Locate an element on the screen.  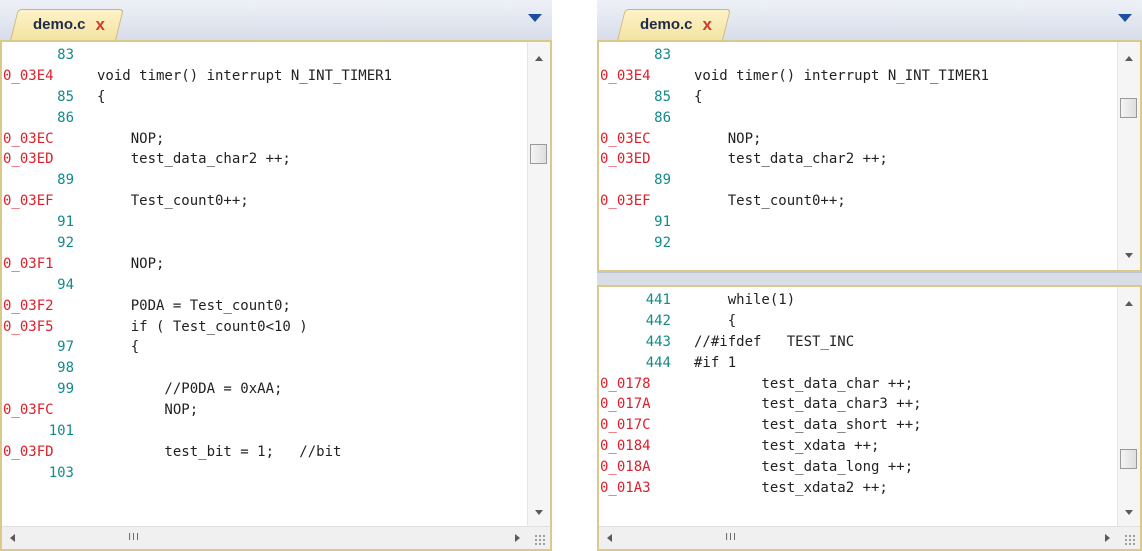
code-text: test_data_char ++; is located at coordinates (804, 383).